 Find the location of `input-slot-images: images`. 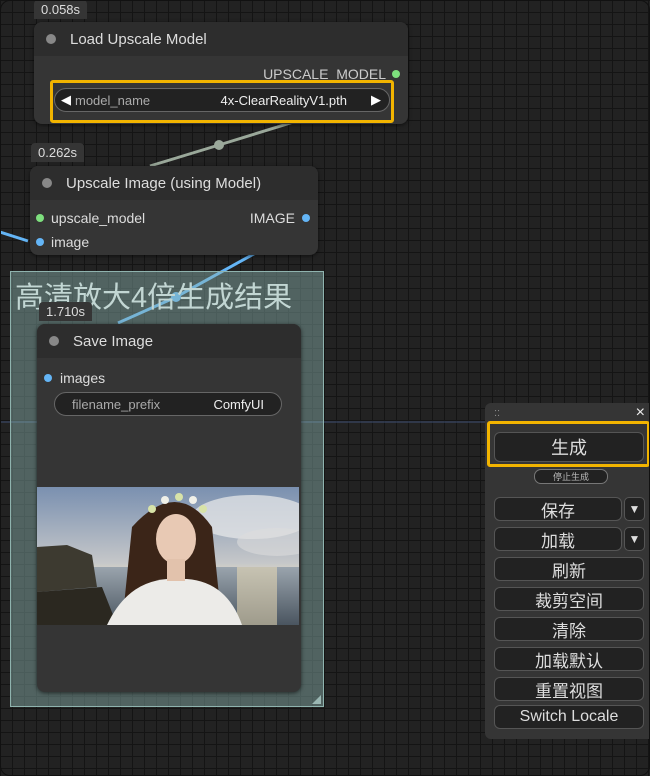

input-slot-images: images is located at coordinates (74, 378).